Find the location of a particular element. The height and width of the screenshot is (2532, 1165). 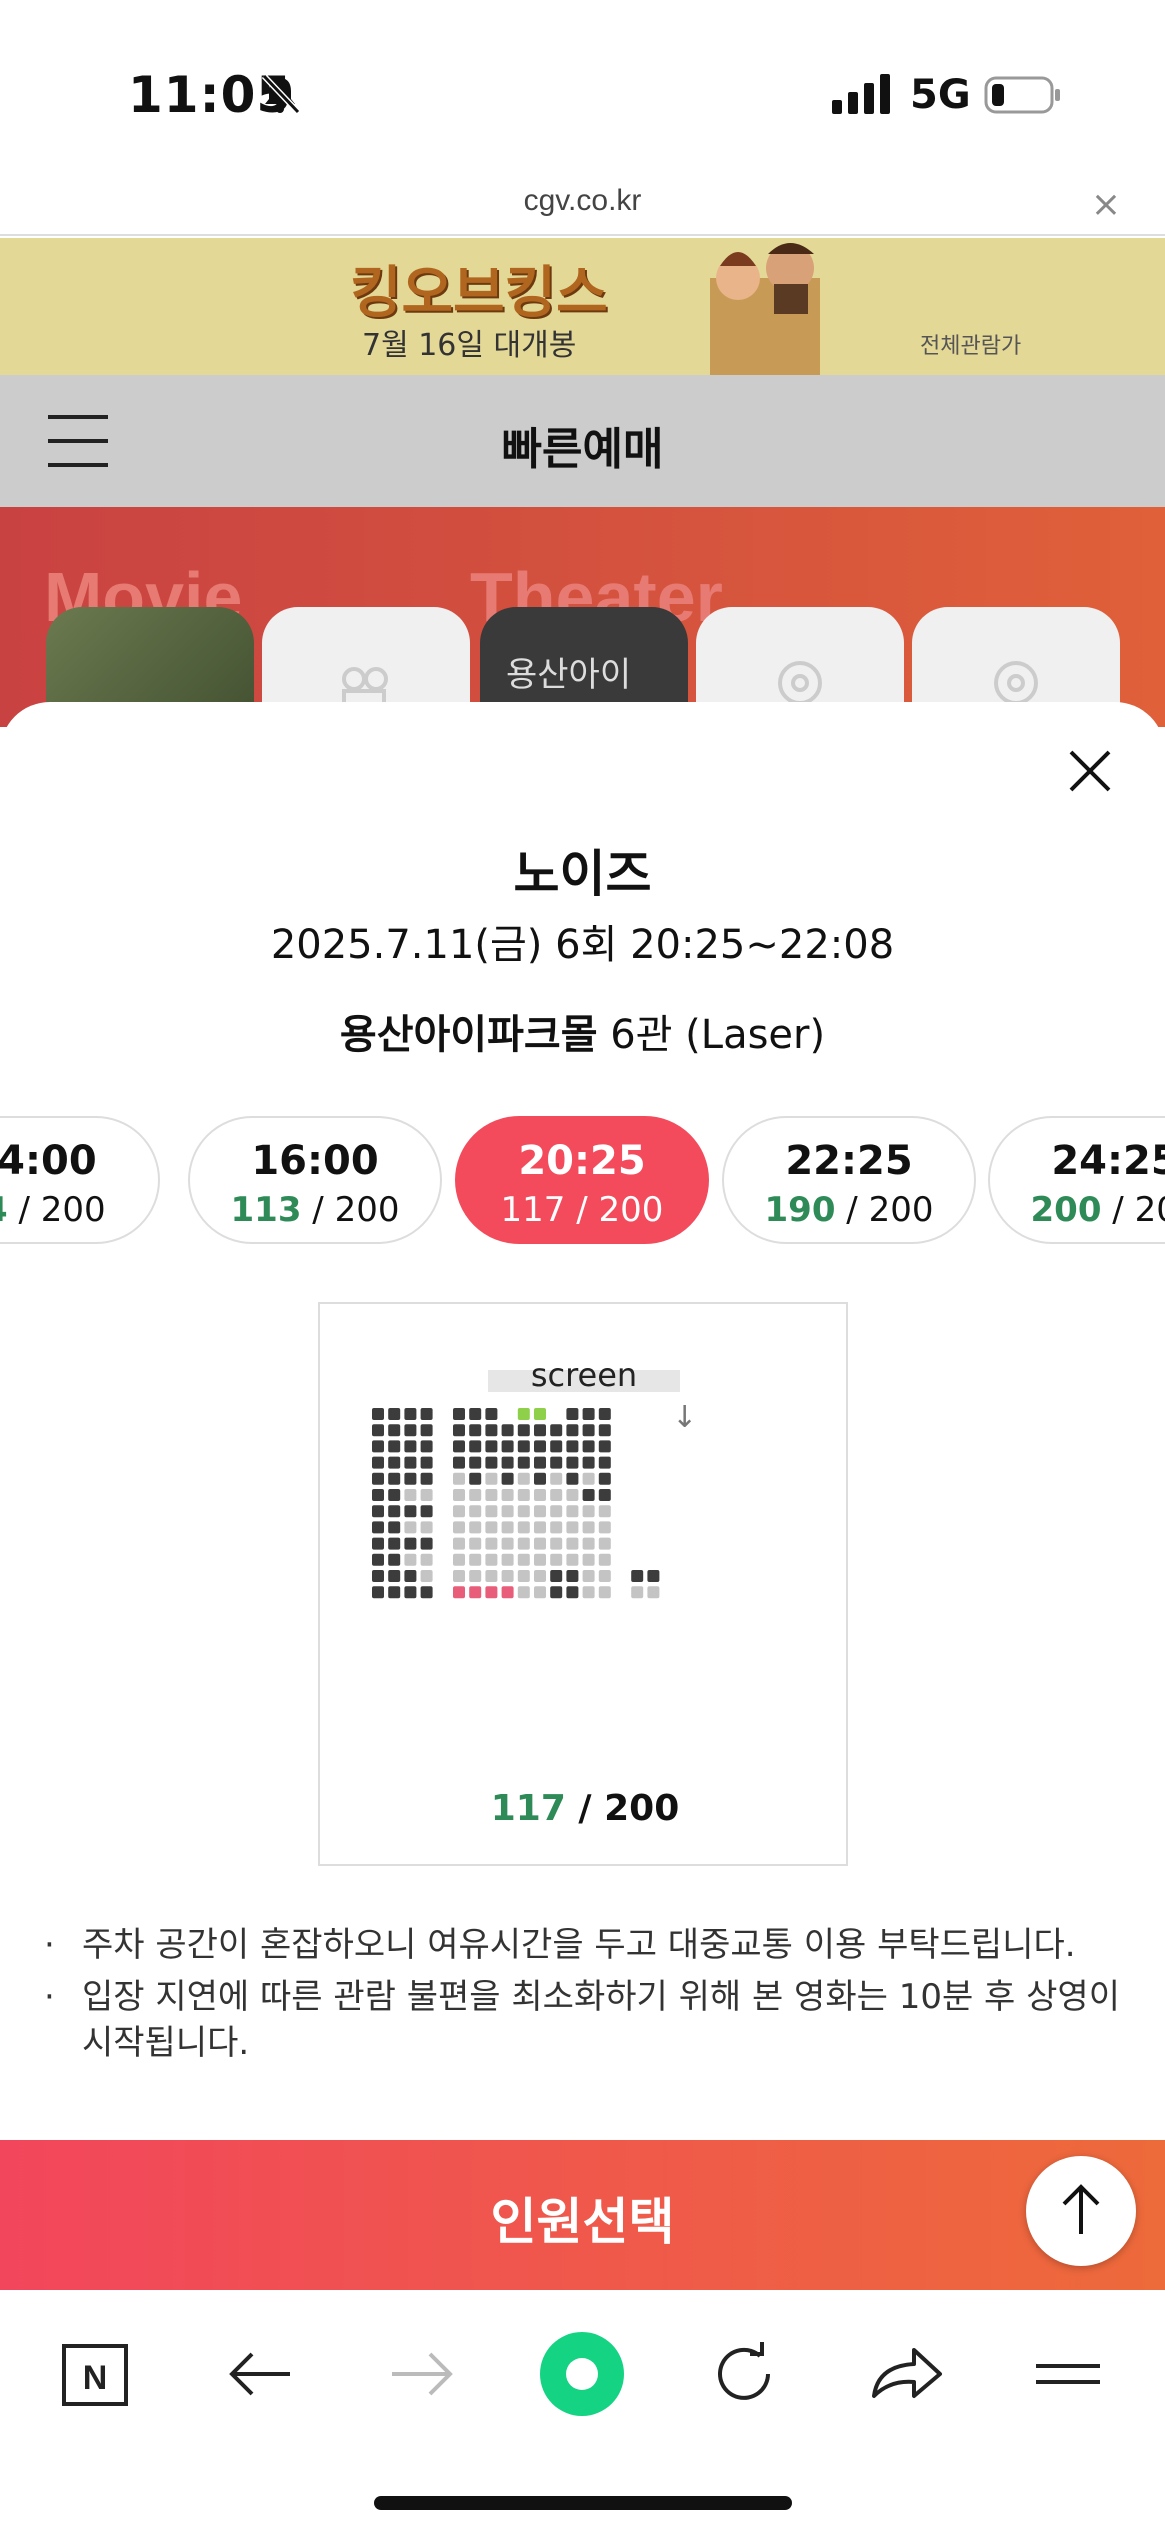

back-icon is located at coordinates (260, 2374).